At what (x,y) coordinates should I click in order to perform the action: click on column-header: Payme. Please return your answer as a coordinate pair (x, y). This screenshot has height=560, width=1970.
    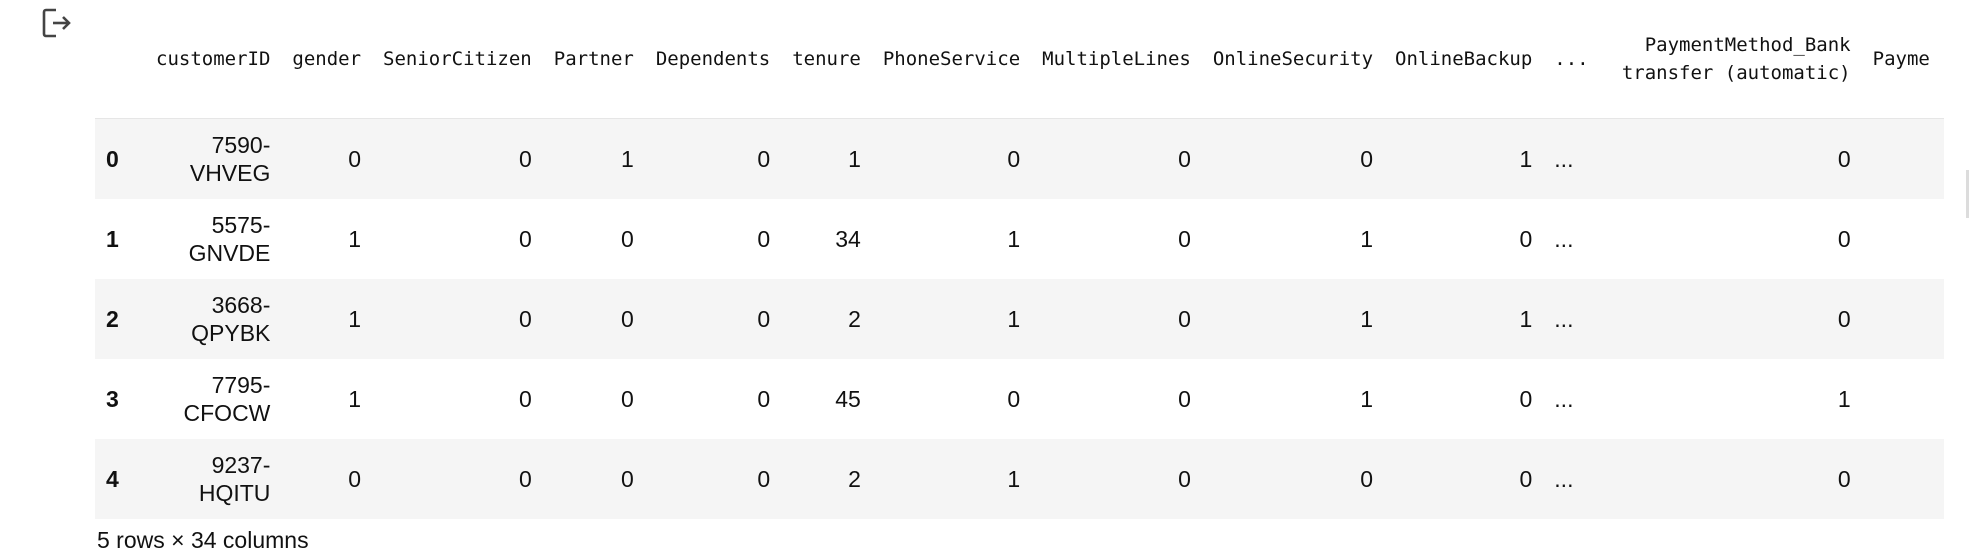
    Looking at the image, I should click on (1902, 59).